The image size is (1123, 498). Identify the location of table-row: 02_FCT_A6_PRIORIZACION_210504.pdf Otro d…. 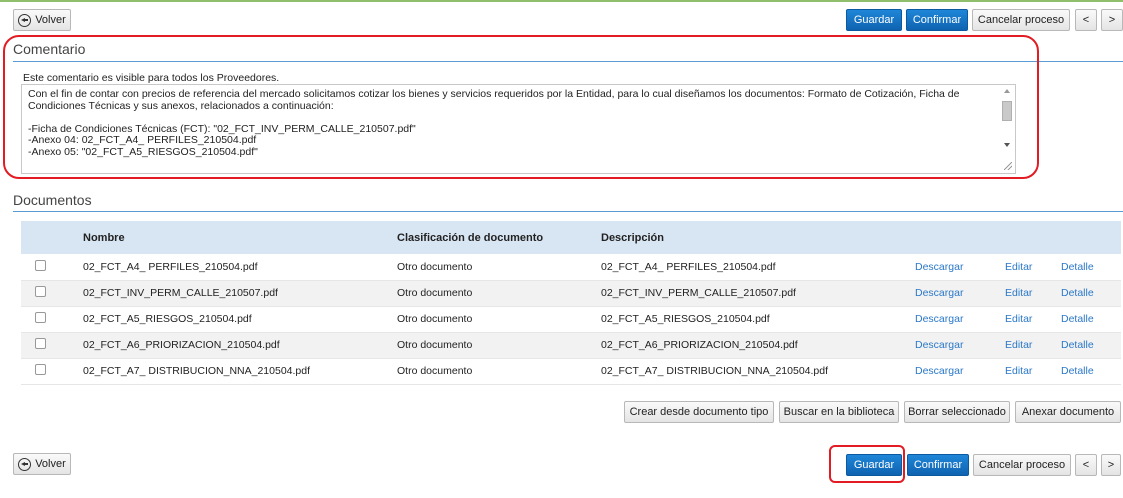
(571, 345).